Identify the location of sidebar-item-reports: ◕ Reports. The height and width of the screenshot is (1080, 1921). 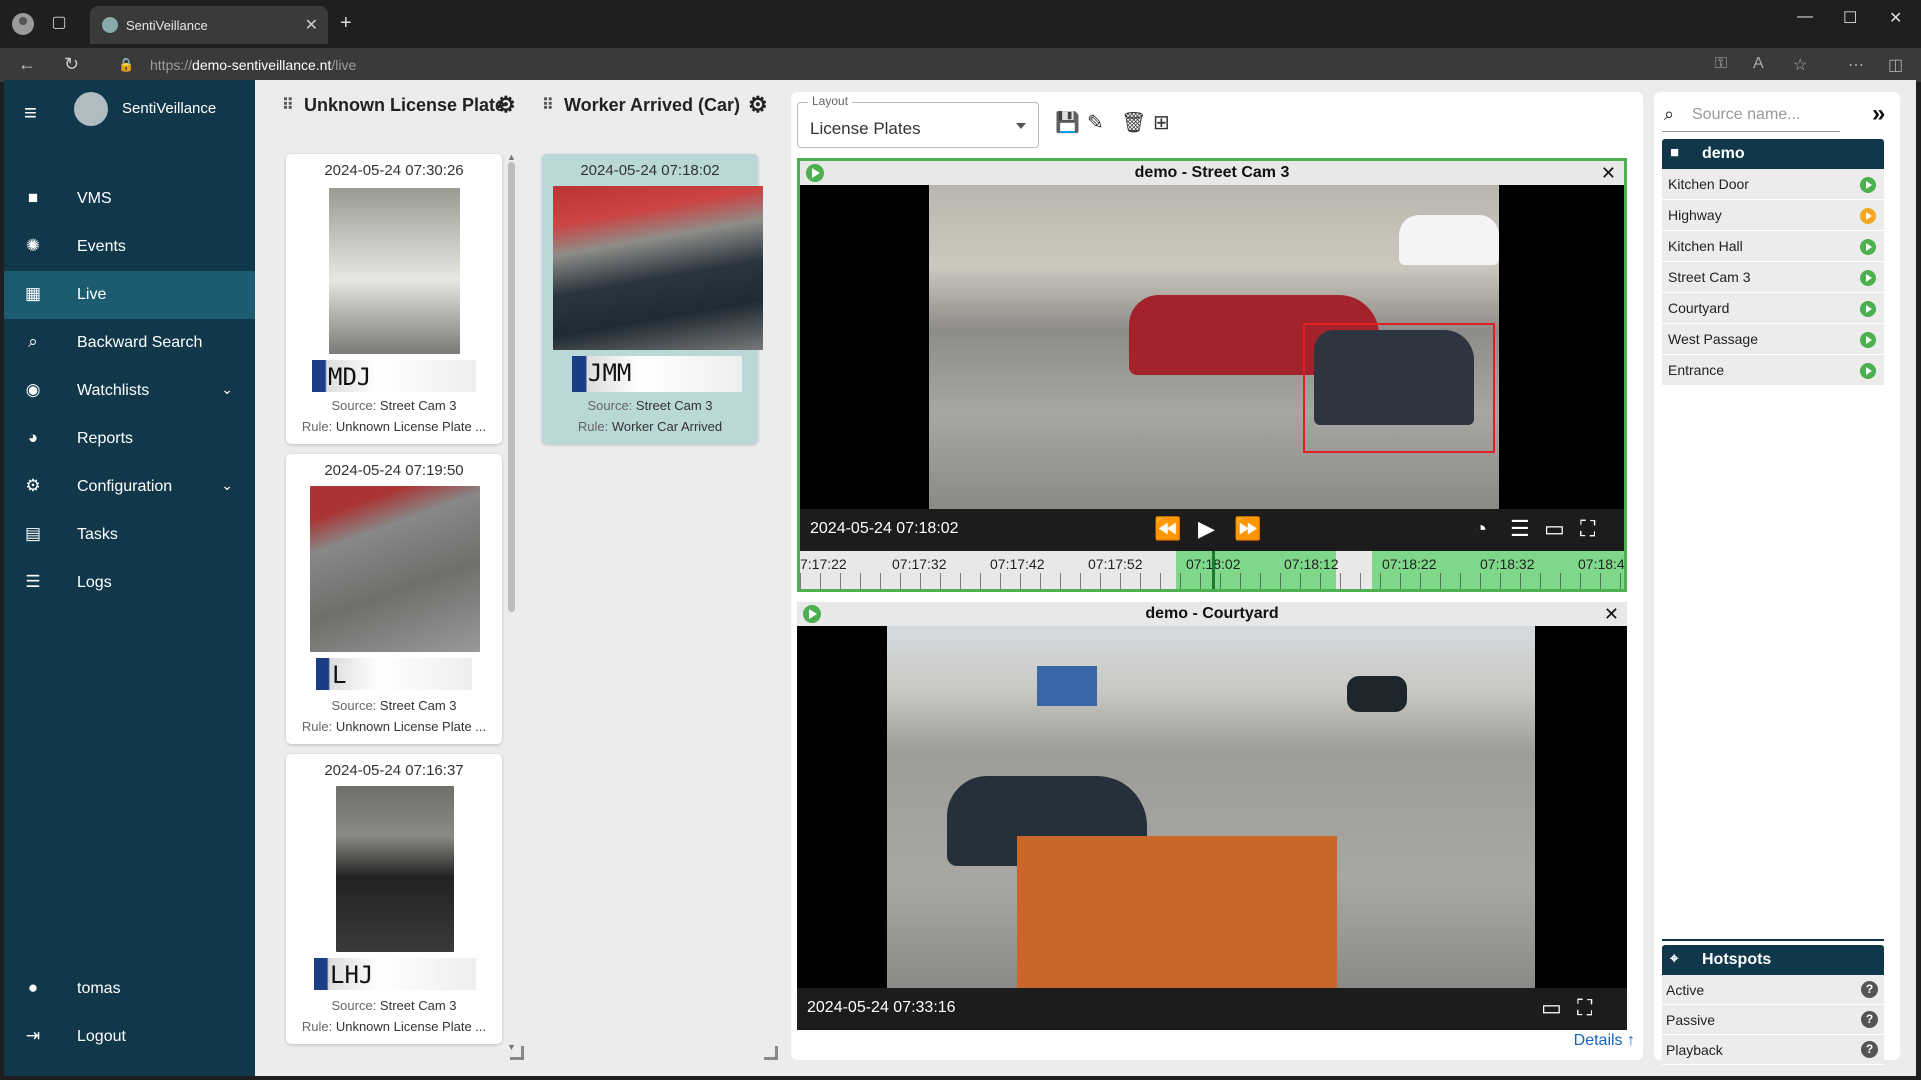
(129, 439).